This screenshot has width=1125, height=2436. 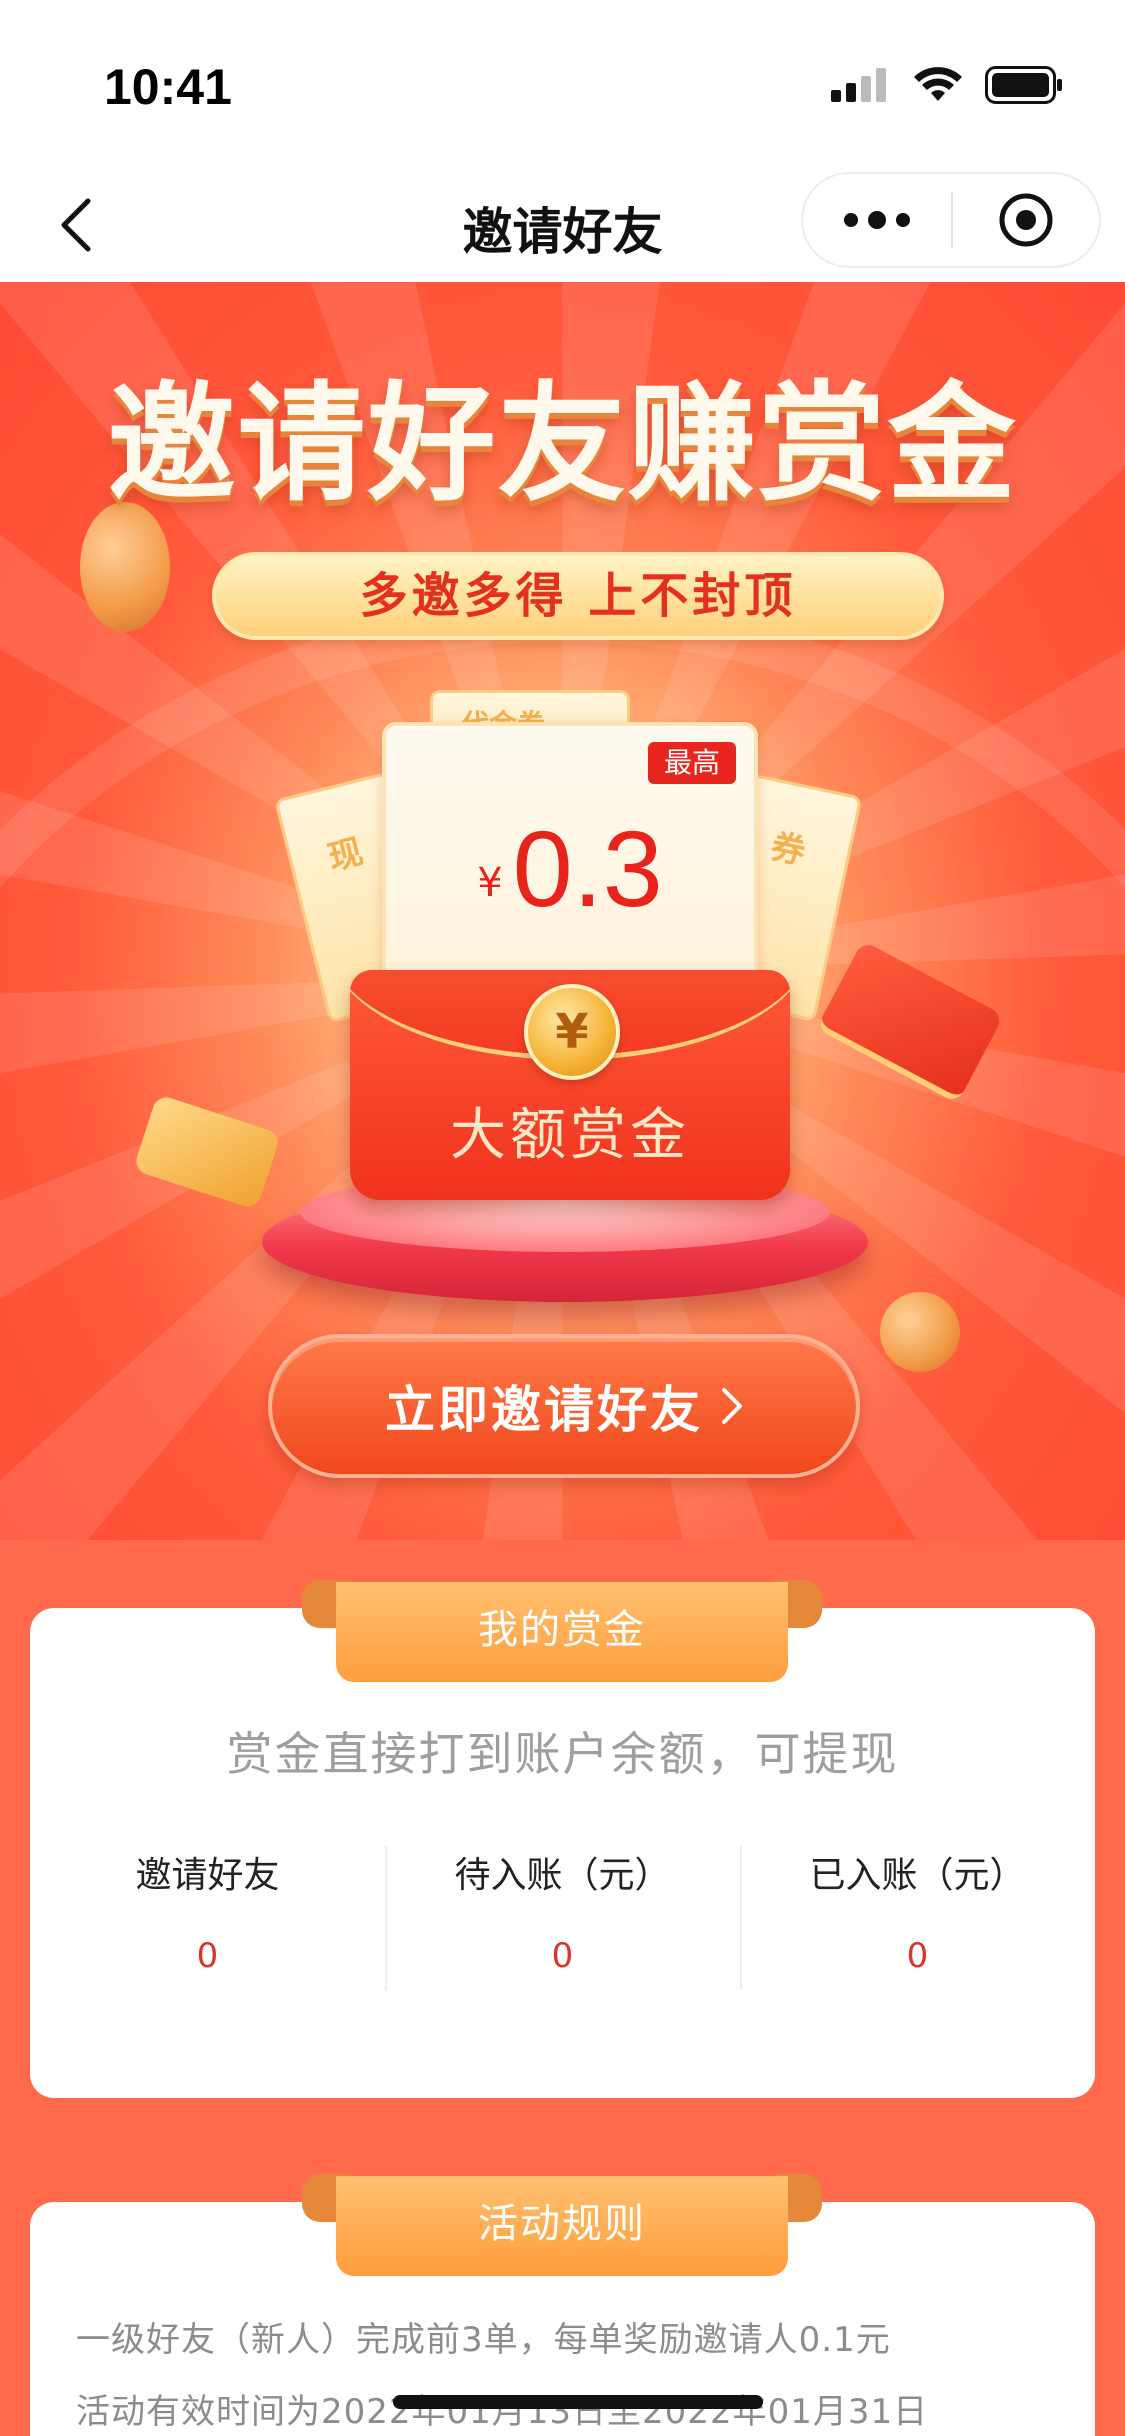 What do you see at coordinates (562, 1754) in the screenshot?
I see `reward-subtitle: 赏金直接打到账户余额，可提现` at bounding box center [562, 1754].